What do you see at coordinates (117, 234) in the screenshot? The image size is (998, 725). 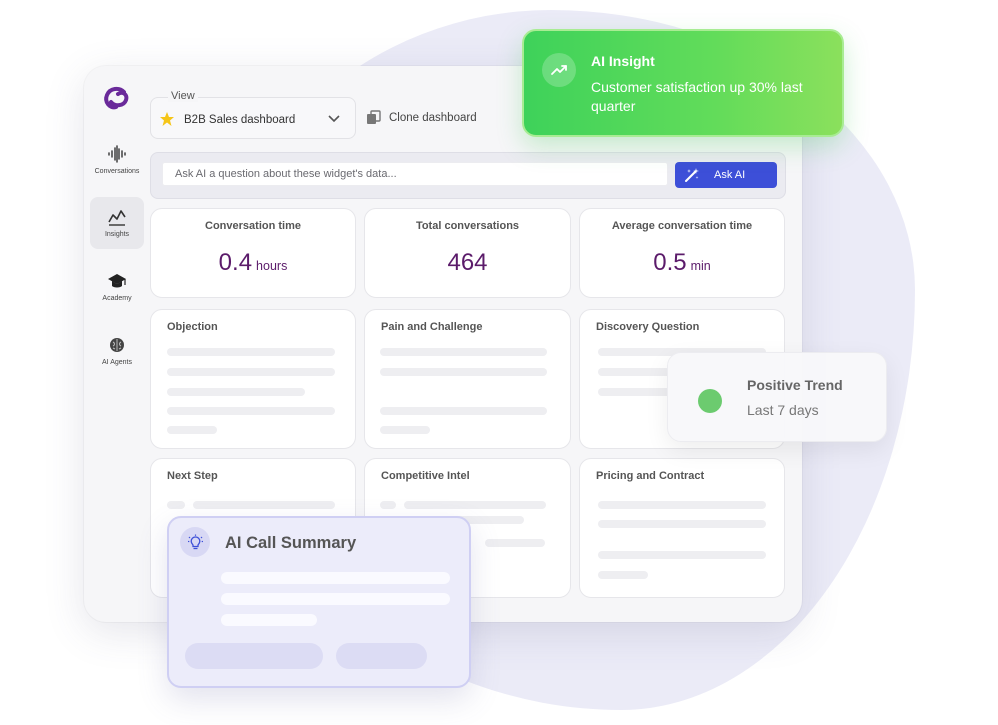 I see `sidebar-item-label: Insights` at bounding box center [117, 234].